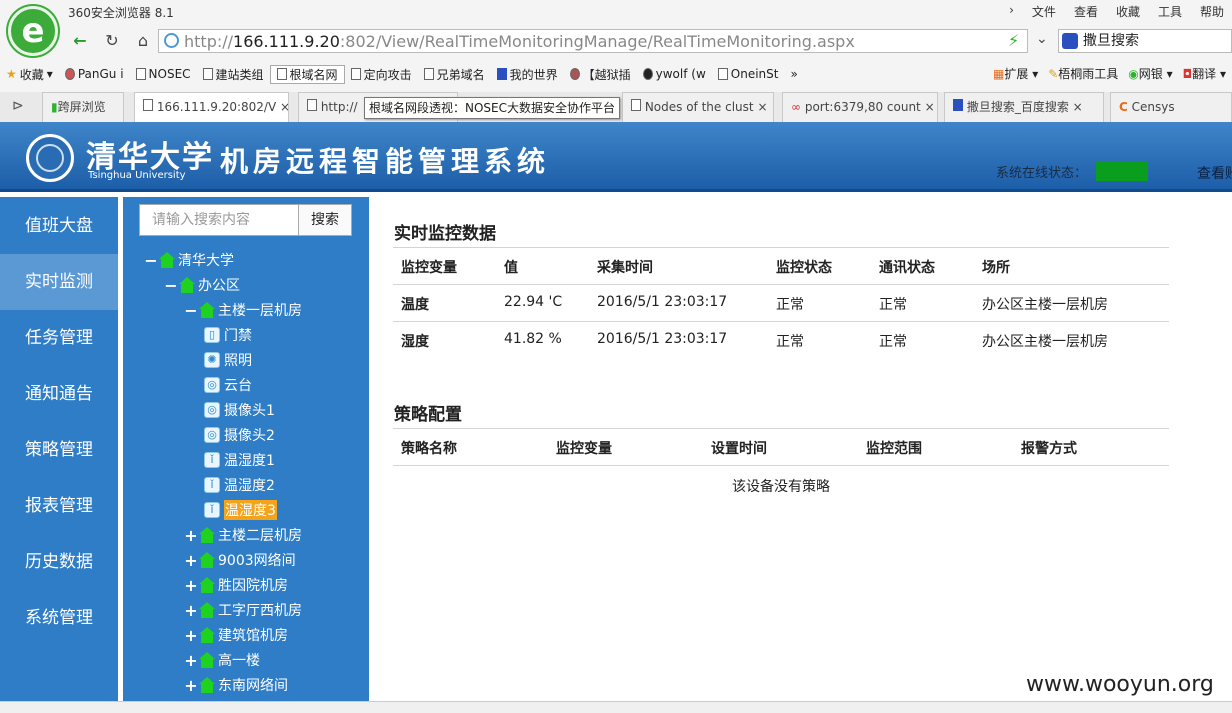  I want to click on fav-targeted-attack: 定向攻击, so click(381, 74).